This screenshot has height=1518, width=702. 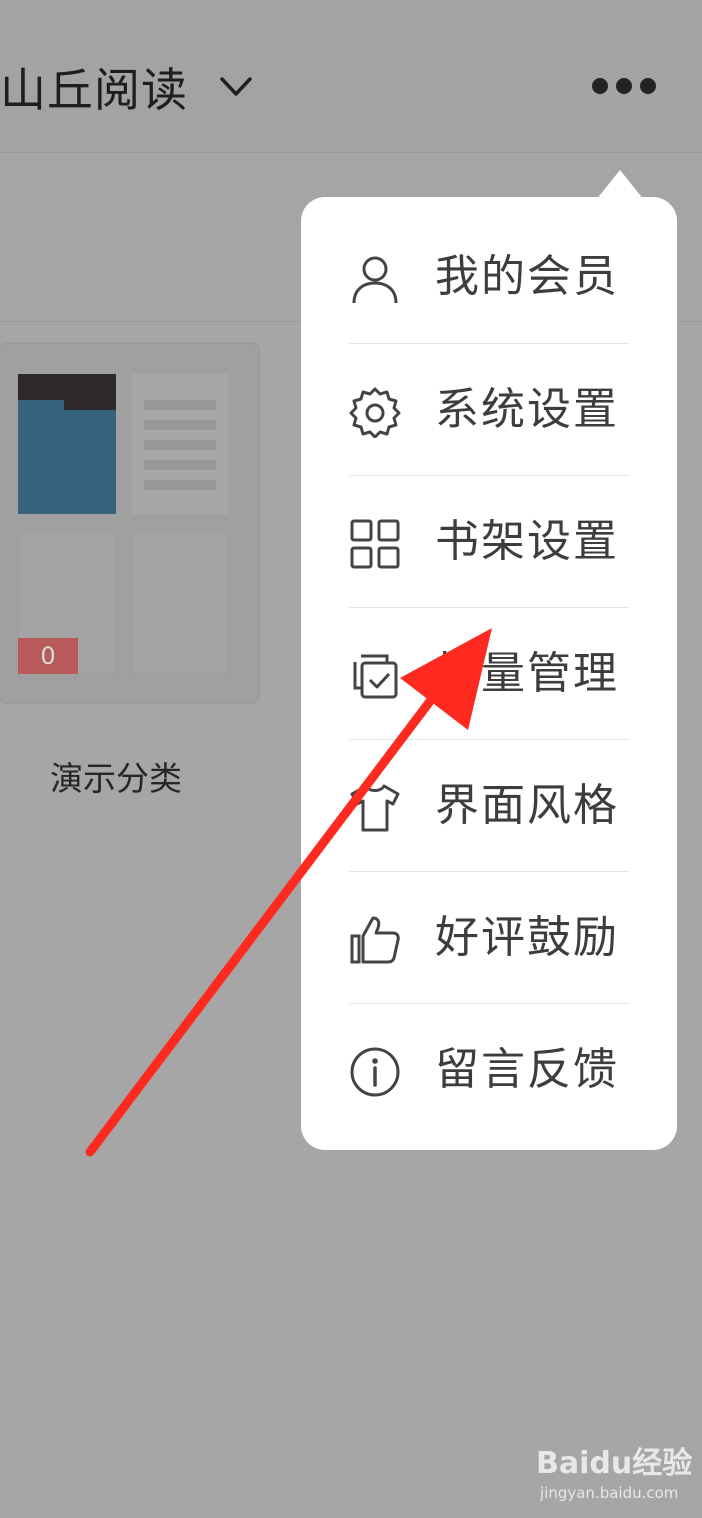 What do you see at coordinates (129, 523) in the screenshot?
I see `category-card: 0` at bounding box center [129, 523].